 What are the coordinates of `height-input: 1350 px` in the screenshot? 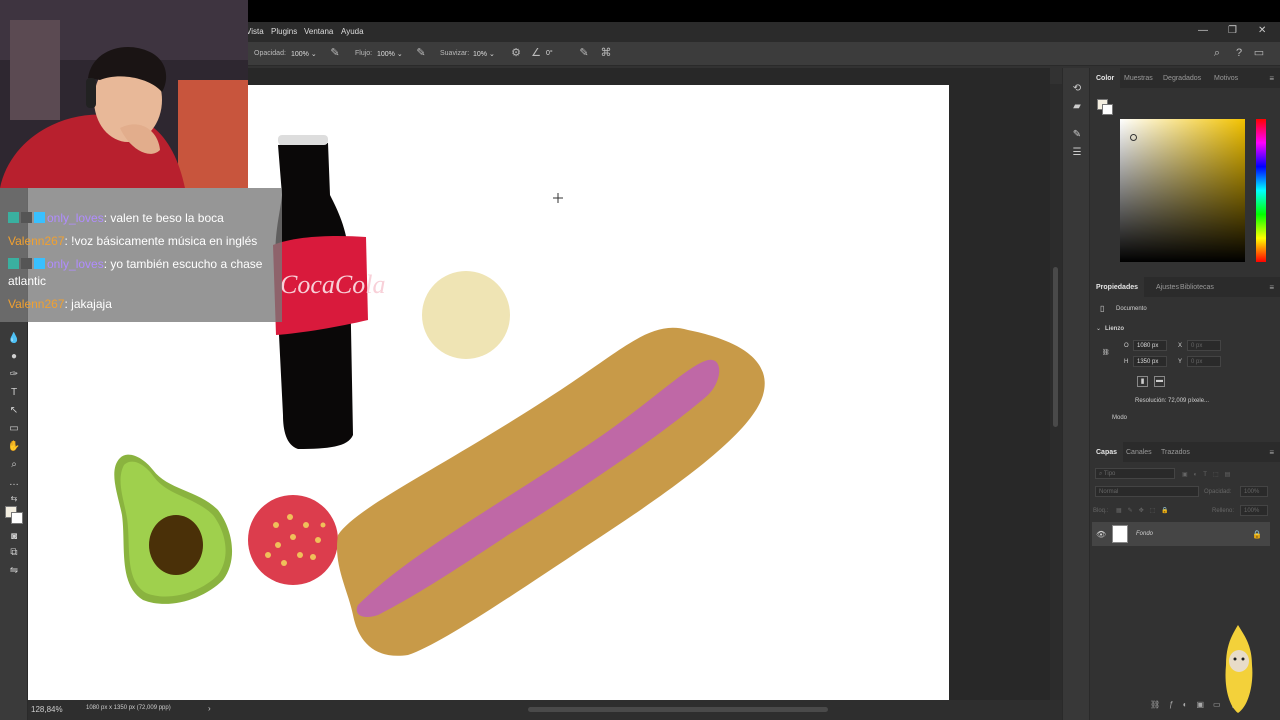 It's located at (1150, 361).